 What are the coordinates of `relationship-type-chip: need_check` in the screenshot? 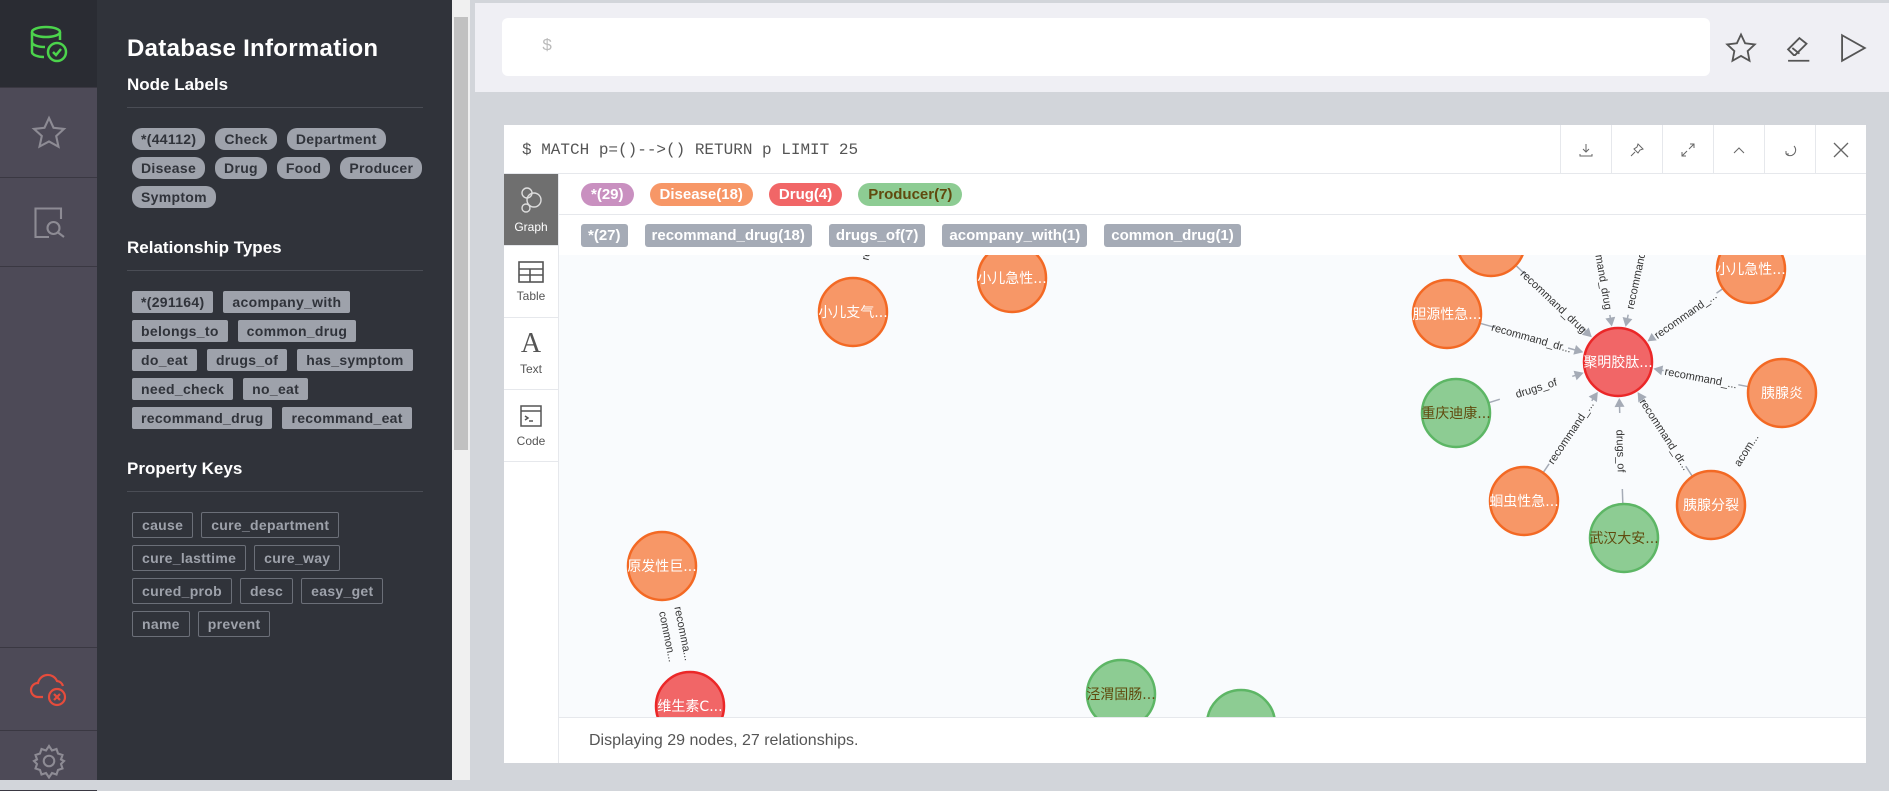 It's located at (183, 389).